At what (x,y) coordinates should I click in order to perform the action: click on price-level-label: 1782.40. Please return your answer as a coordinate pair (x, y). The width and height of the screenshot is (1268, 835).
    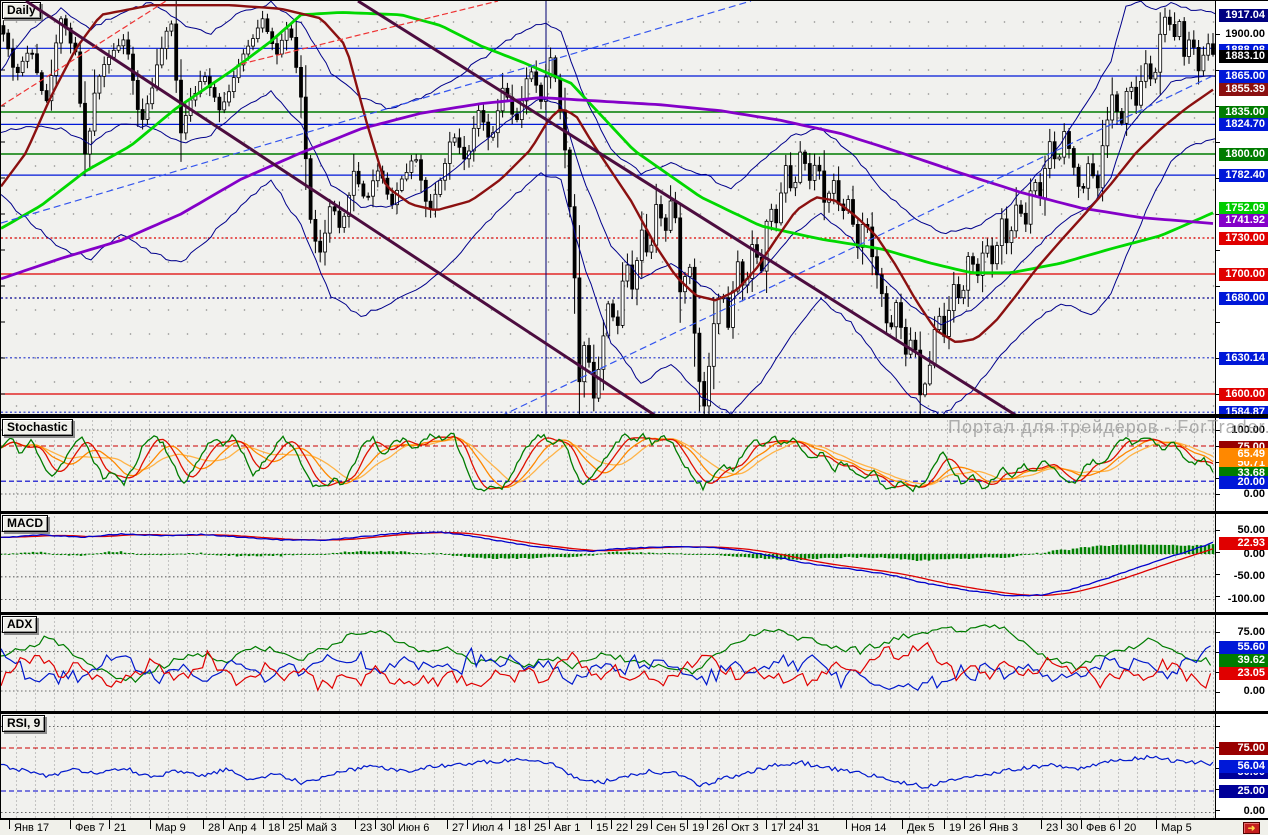
    Looking at the image, I should click on (1243, 175).